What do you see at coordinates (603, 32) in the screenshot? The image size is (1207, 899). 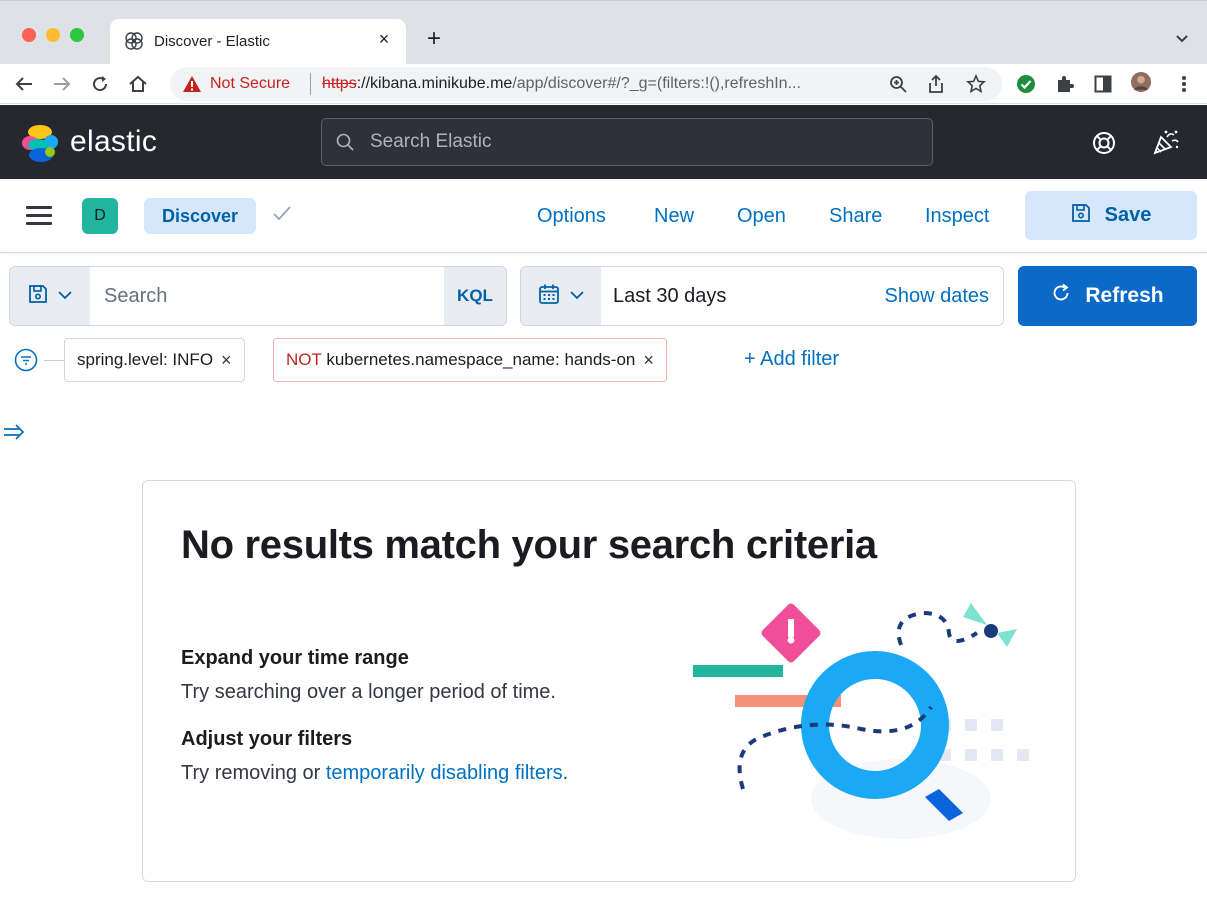 I see `browser-tab-strip: Discover - Elastic × +` at bounding box center [603, 32].